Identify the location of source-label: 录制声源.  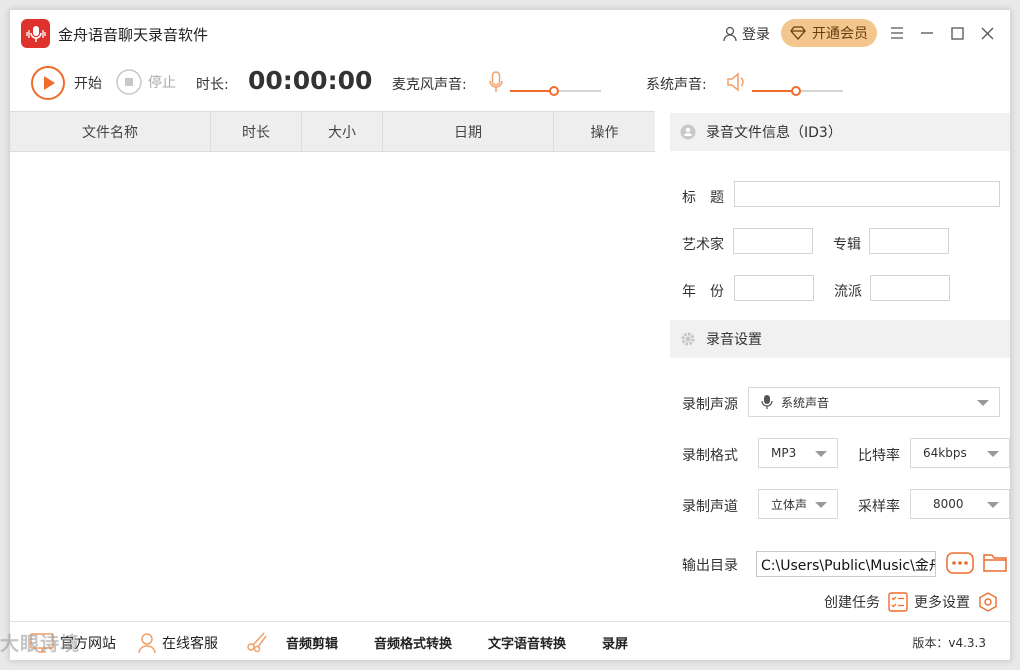
(710, 405).